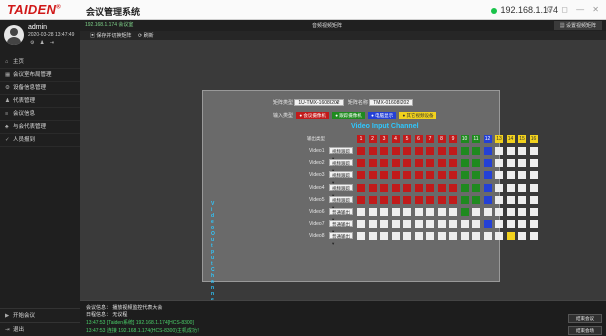 The width and height of the screenshot is (606, 336). What do you see at coordinates (40, 315) in the screenshot?
I see `start-meeting-button: ▶ 开始会议` at bounding box center [40, 315].